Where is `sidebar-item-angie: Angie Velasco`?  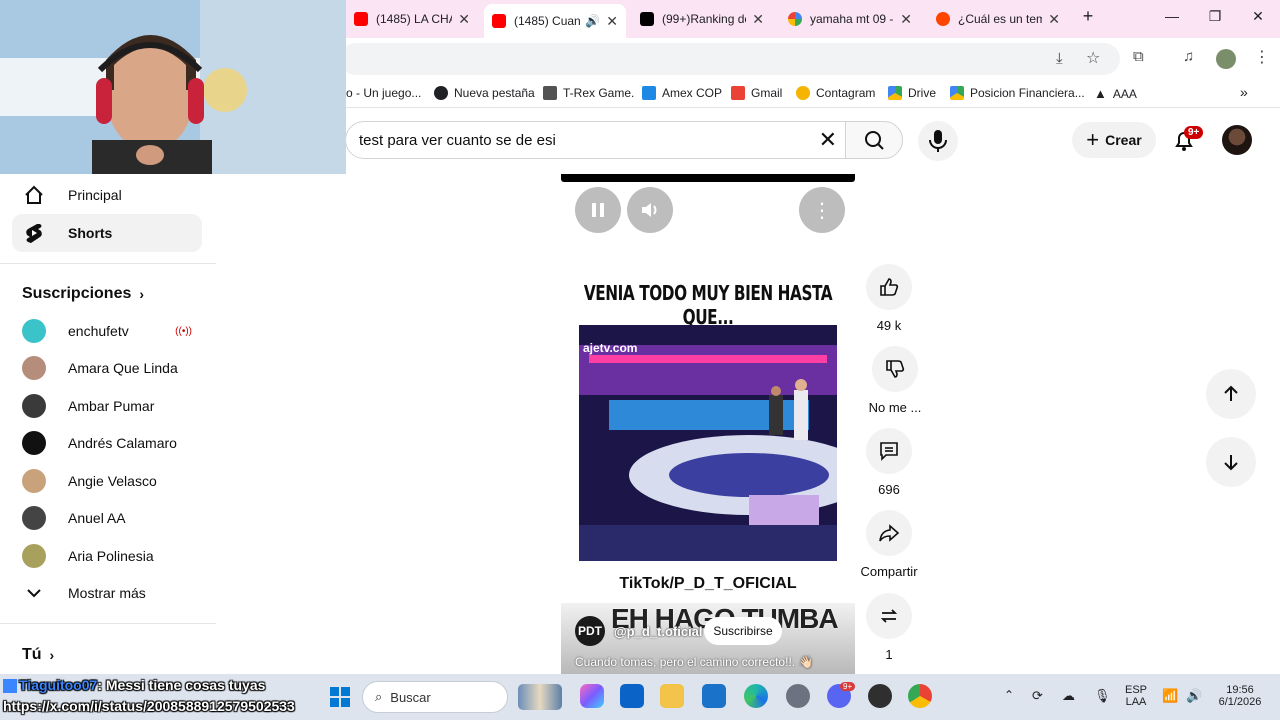 sidebar-item-angie: Angie Velasco is located at coordinates (107, 481).